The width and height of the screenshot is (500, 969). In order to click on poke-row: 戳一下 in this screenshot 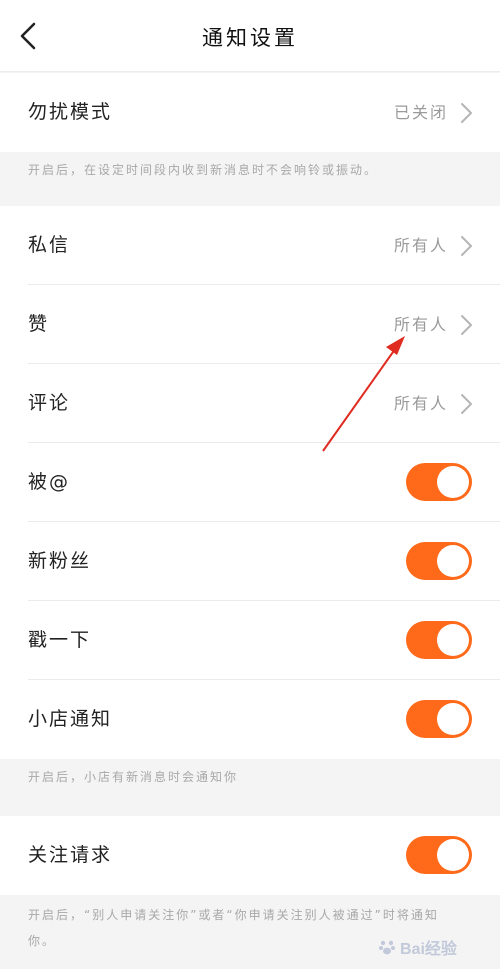, I will do `click(250, 640)`.